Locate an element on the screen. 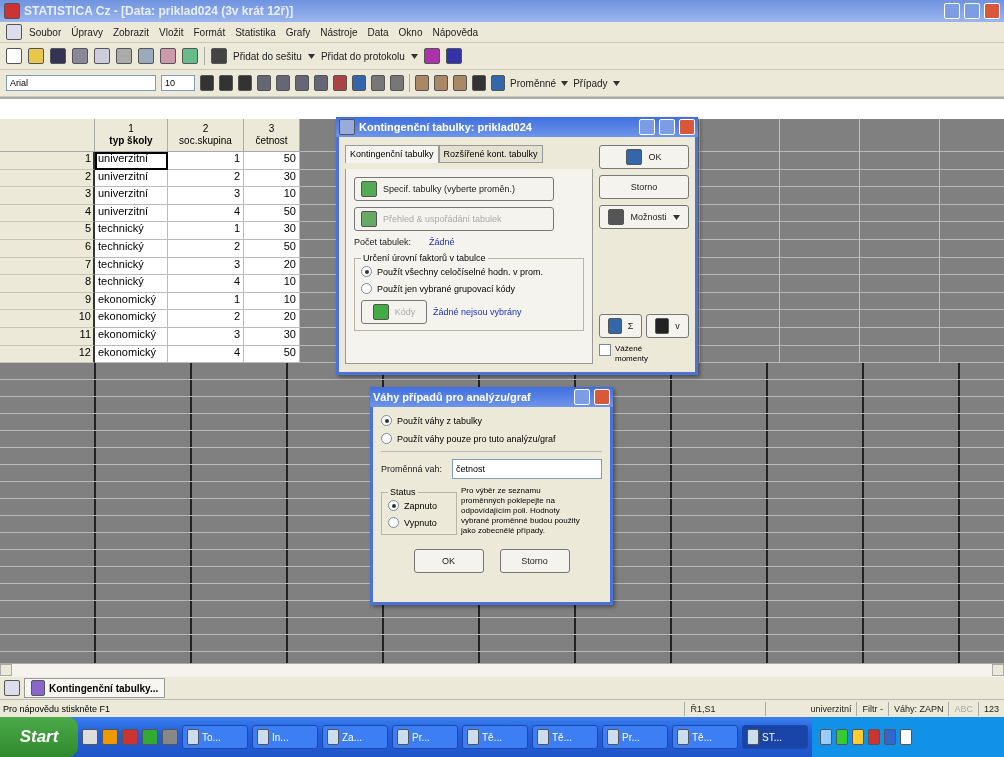 The height and width of the screenshot is (757, 1004). row-header: 8 is located at coordinates (47, 284).